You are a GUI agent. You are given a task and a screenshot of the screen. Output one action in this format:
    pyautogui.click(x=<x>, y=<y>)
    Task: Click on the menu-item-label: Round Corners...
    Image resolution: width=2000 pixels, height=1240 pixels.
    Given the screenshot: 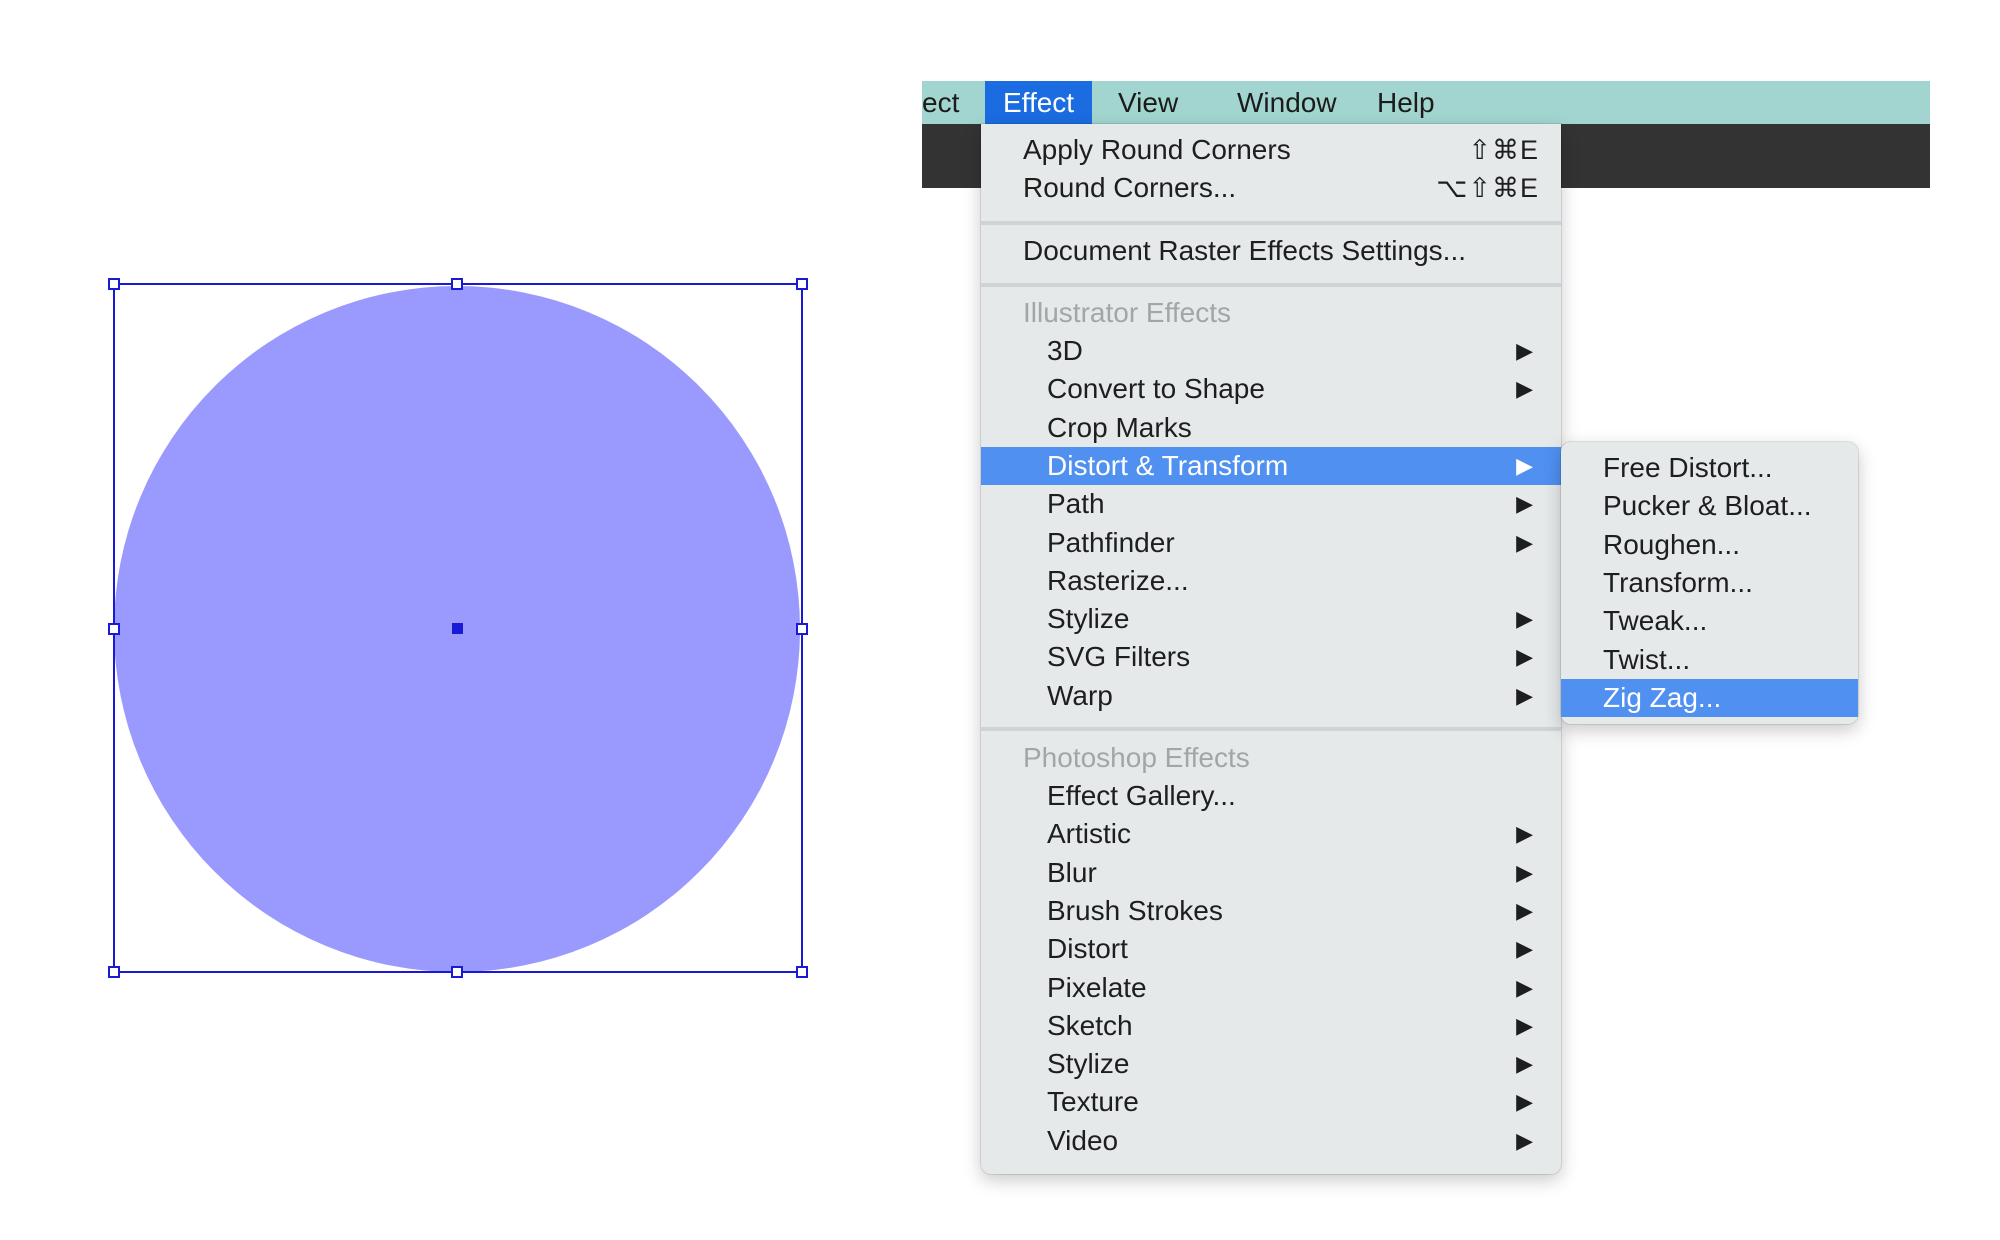 What is the action you would take?
    pyautogui.click(x=1130, y=187)
    